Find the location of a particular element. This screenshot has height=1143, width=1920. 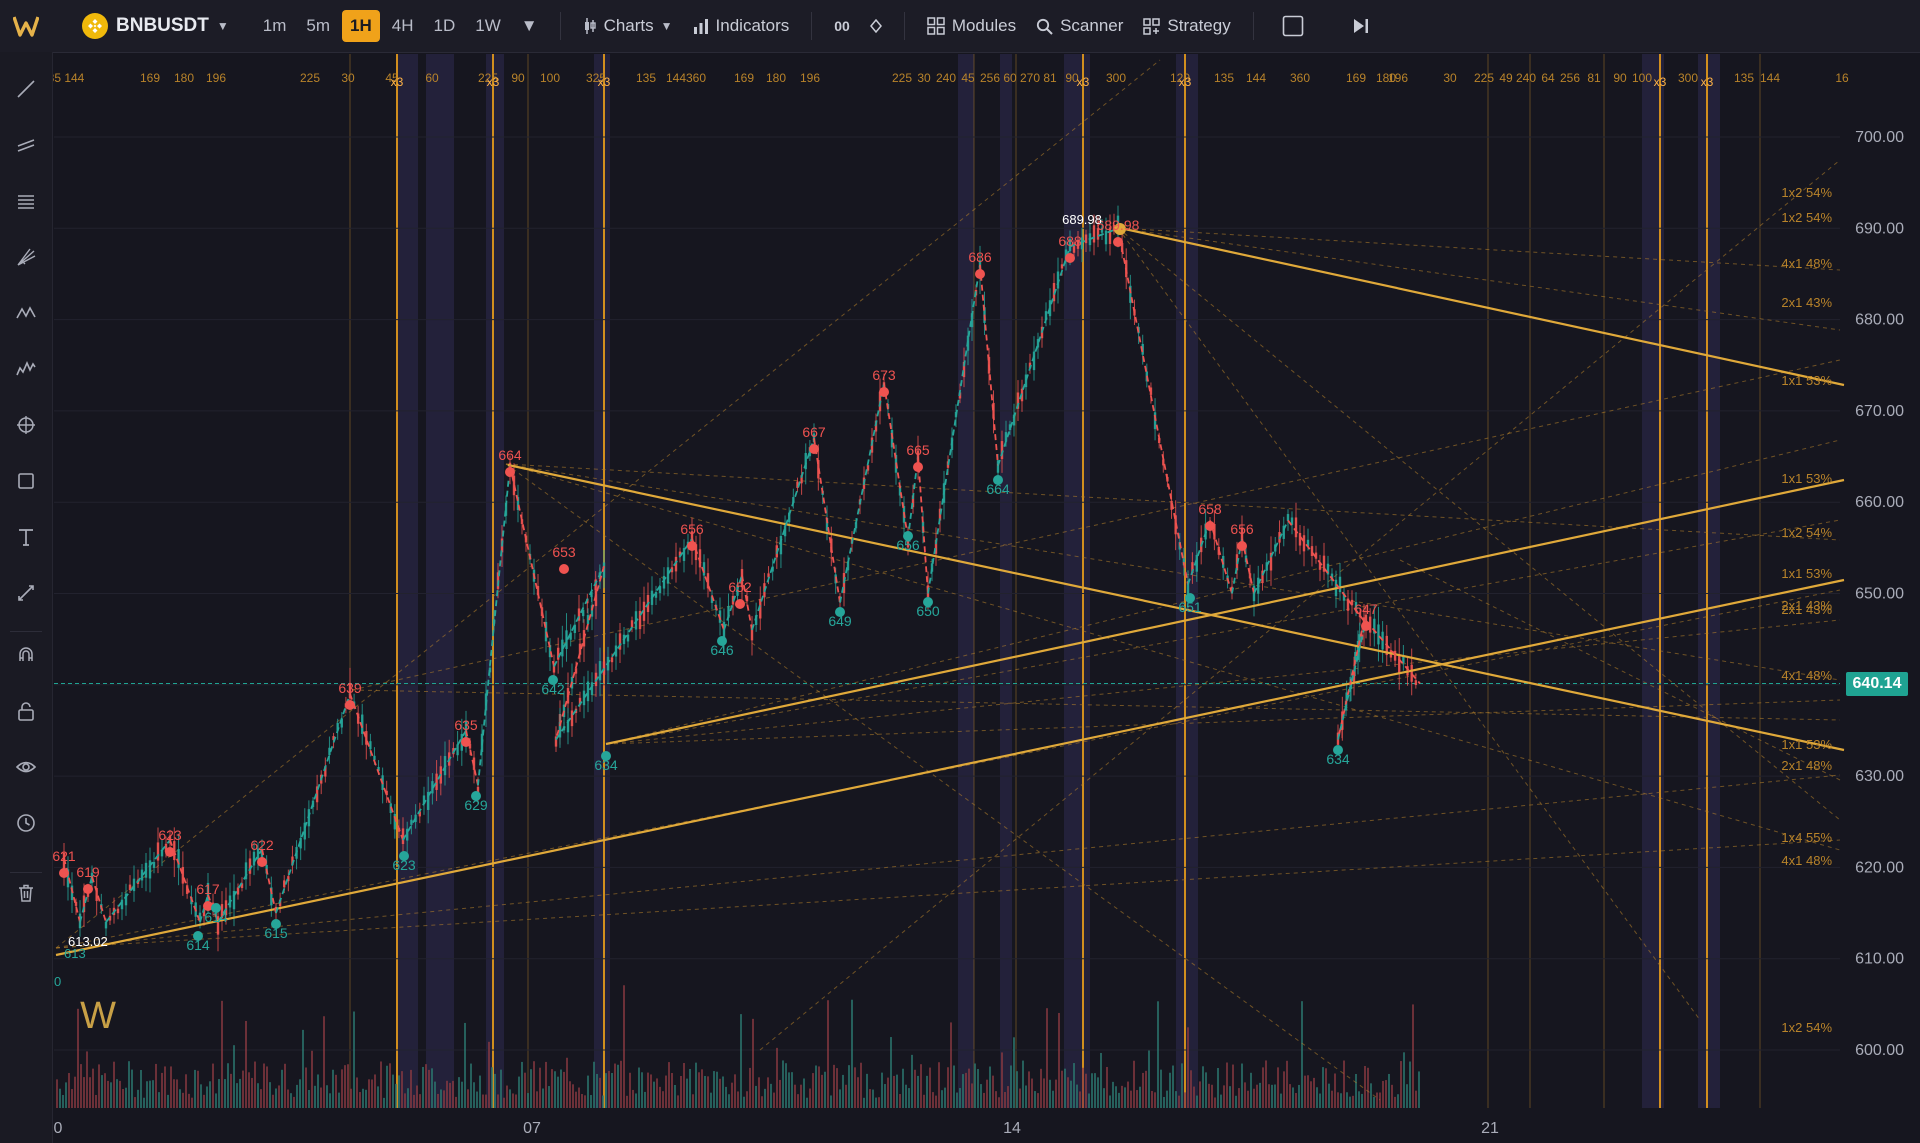

visibility-icon is located at coordinates (26, 767).